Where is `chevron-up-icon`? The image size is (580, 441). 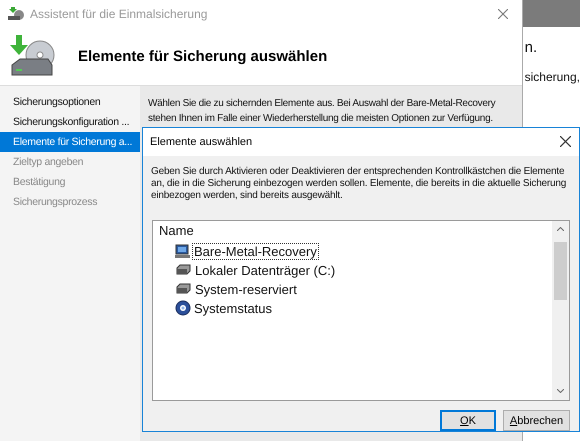
chevron-up-icon is located at coordinates (560, 228).